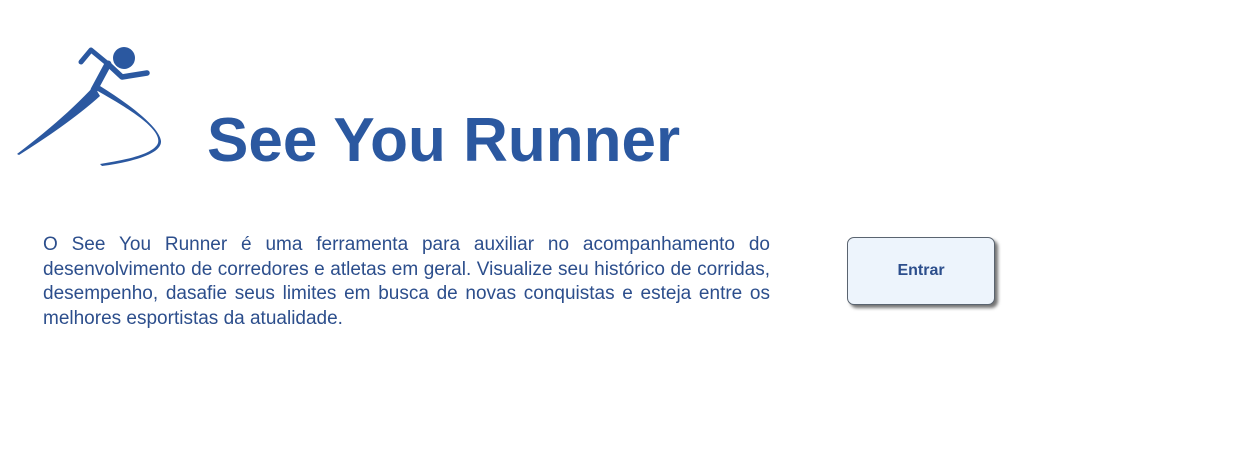  Describe the element at coordinates (444, 140) in the screenshot. I see `app-title: See You Runner` at that location.